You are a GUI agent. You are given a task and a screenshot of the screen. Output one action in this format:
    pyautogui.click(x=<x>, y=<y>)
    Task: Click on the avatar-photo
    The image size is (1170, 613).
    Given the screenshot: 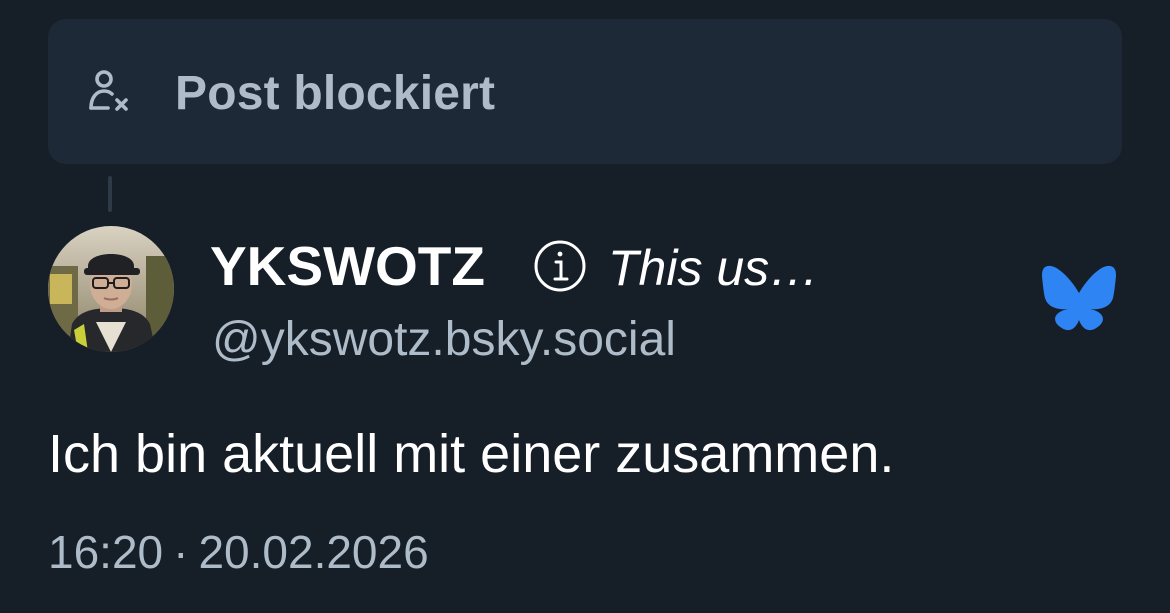 What is the action you would take?
    pyautogui.click(x=111, y=289)
    